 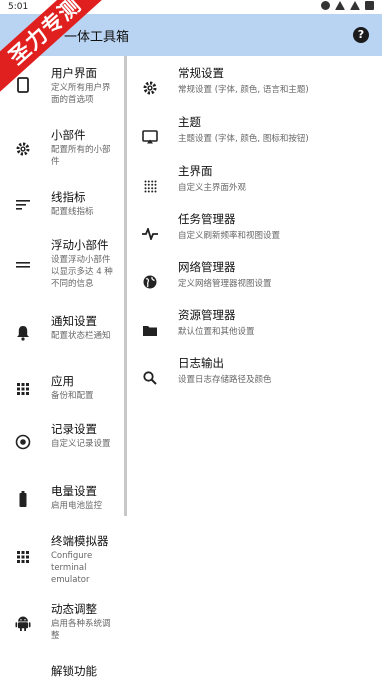 I want to click on nav-item-unlock-features: 解锁功能, so click(x=63, y=672).